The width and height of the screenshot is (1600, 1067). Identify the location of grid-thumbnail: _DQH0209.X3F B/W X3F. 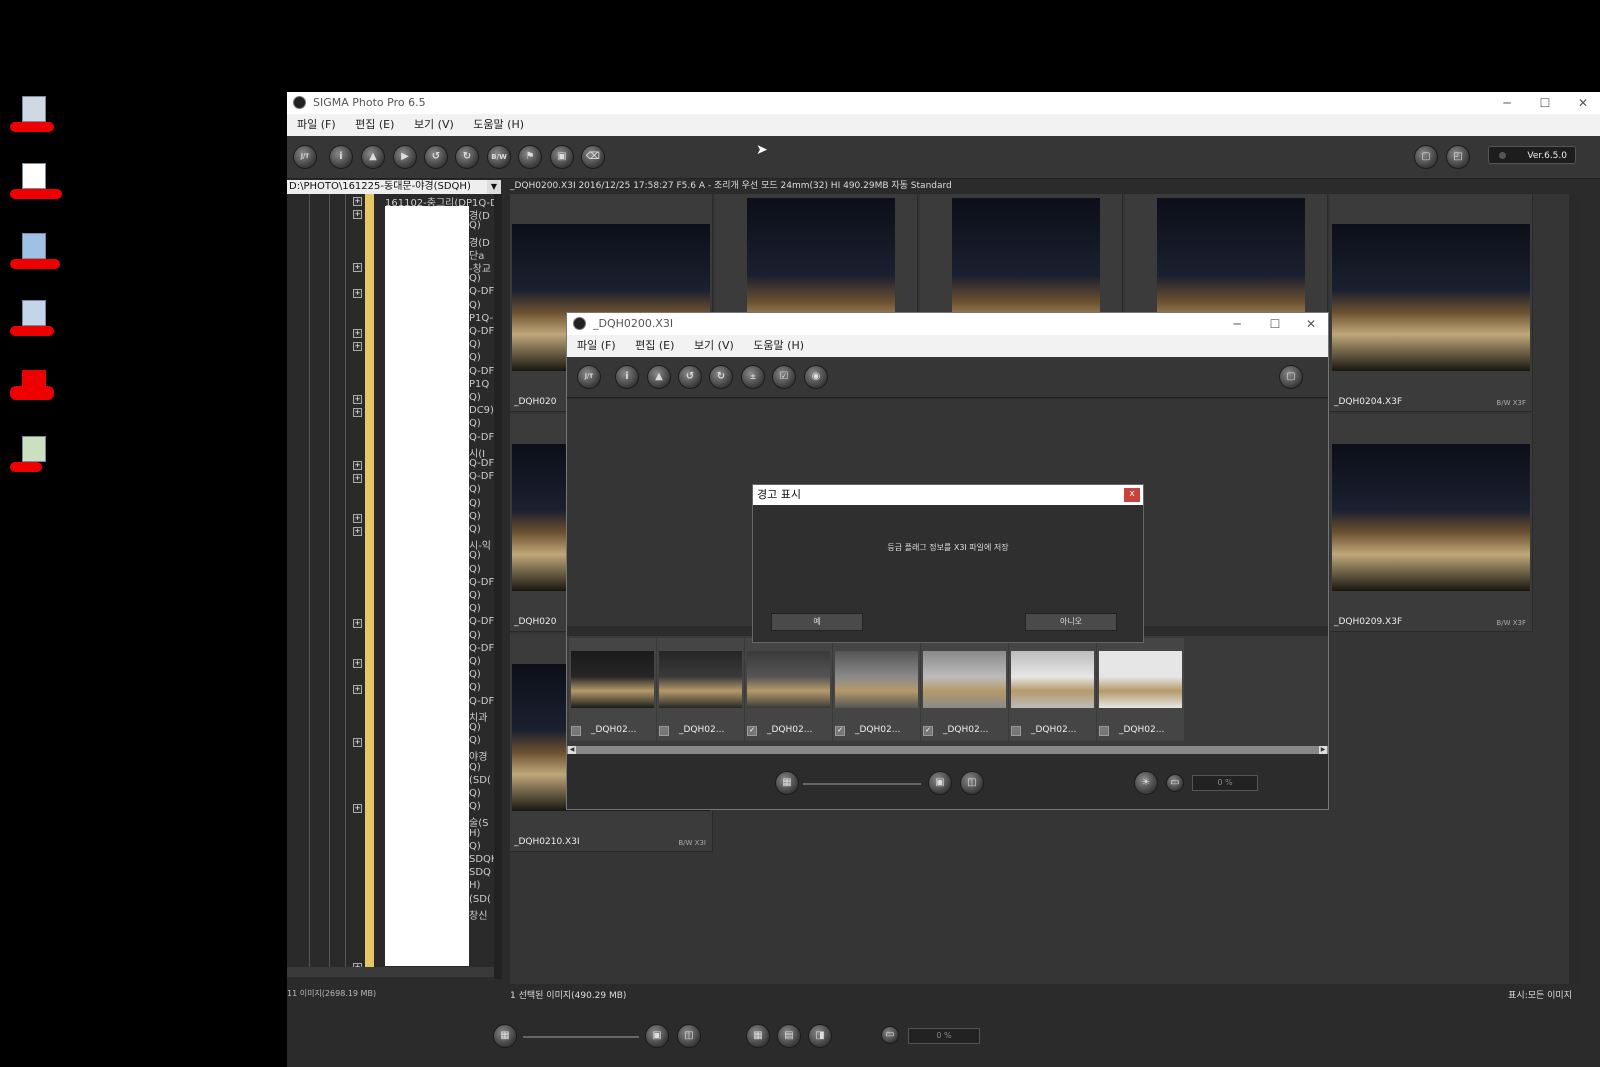
(1431, 523).